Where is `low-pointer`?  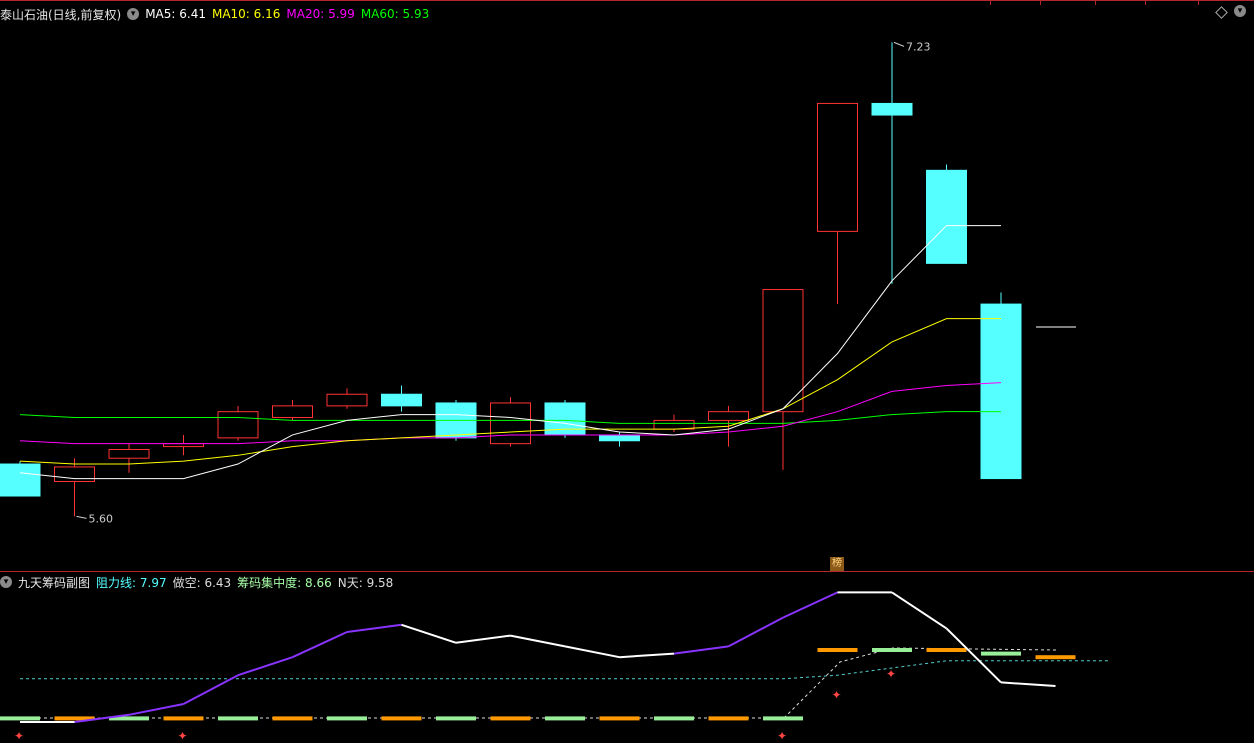
low-pointer is located at coordinates (81, 517).